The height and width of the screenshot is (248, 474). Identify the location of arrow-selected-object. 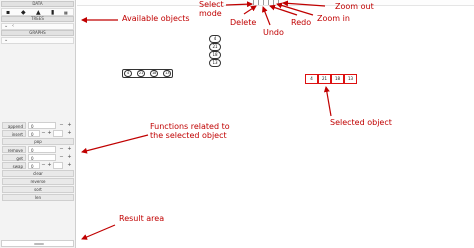
(327, 101).